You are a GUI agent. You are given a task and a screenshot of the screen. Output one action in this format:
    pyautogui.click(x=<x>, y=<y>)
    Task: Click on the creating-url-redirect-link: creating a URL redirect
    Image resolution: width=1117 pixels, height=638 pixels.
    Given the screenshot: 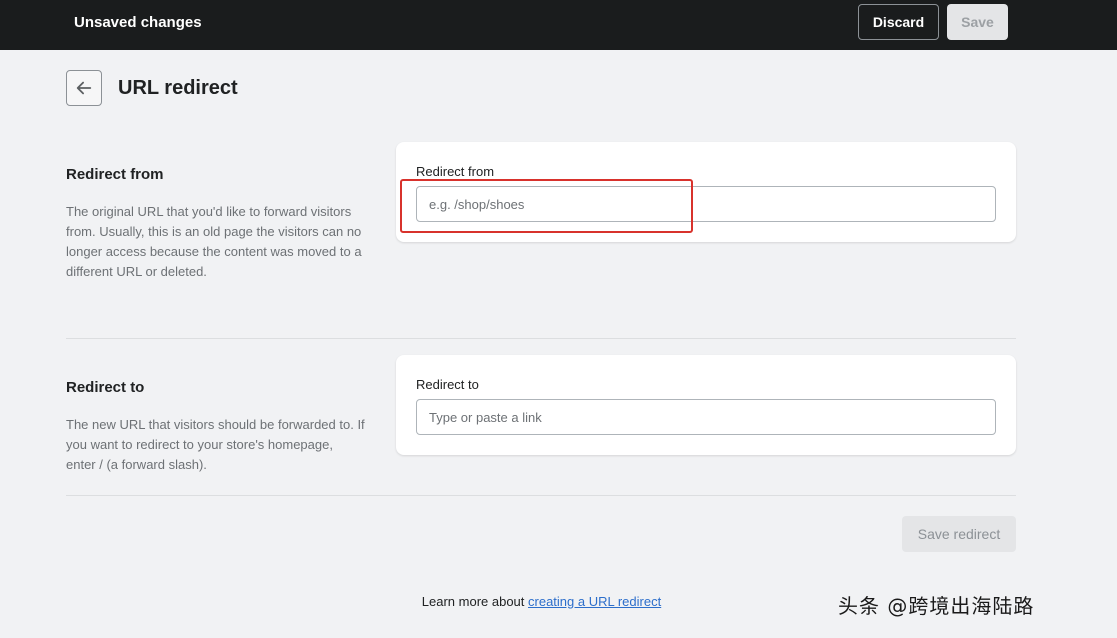 What is the action you would take?
    pyautogui.click(x=594, y=601)
    